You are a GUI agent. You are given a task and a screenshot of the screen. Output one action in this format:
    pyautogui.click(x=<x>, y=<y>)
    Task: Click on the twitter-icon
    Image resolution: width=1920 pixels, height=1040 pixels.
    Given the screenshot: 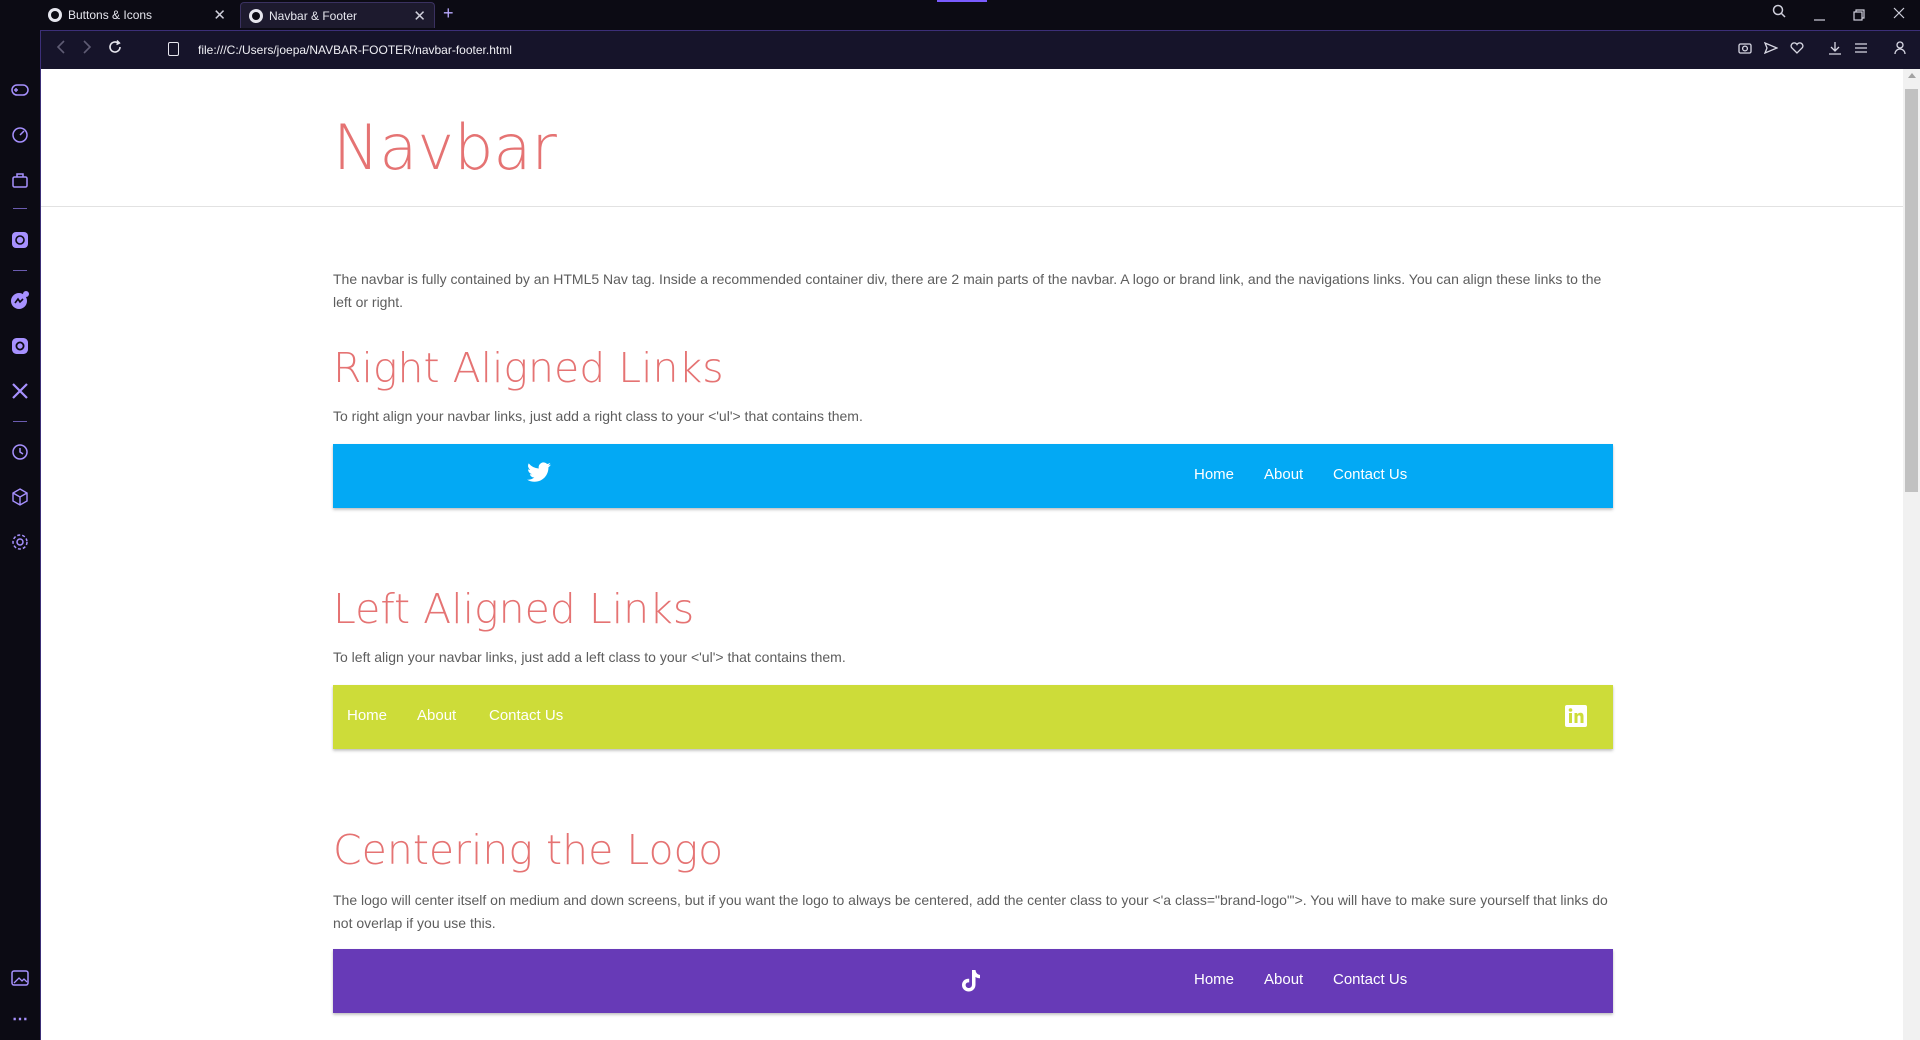 What is the action you would take?
    pyautogui.click(x=539, y=475)
    